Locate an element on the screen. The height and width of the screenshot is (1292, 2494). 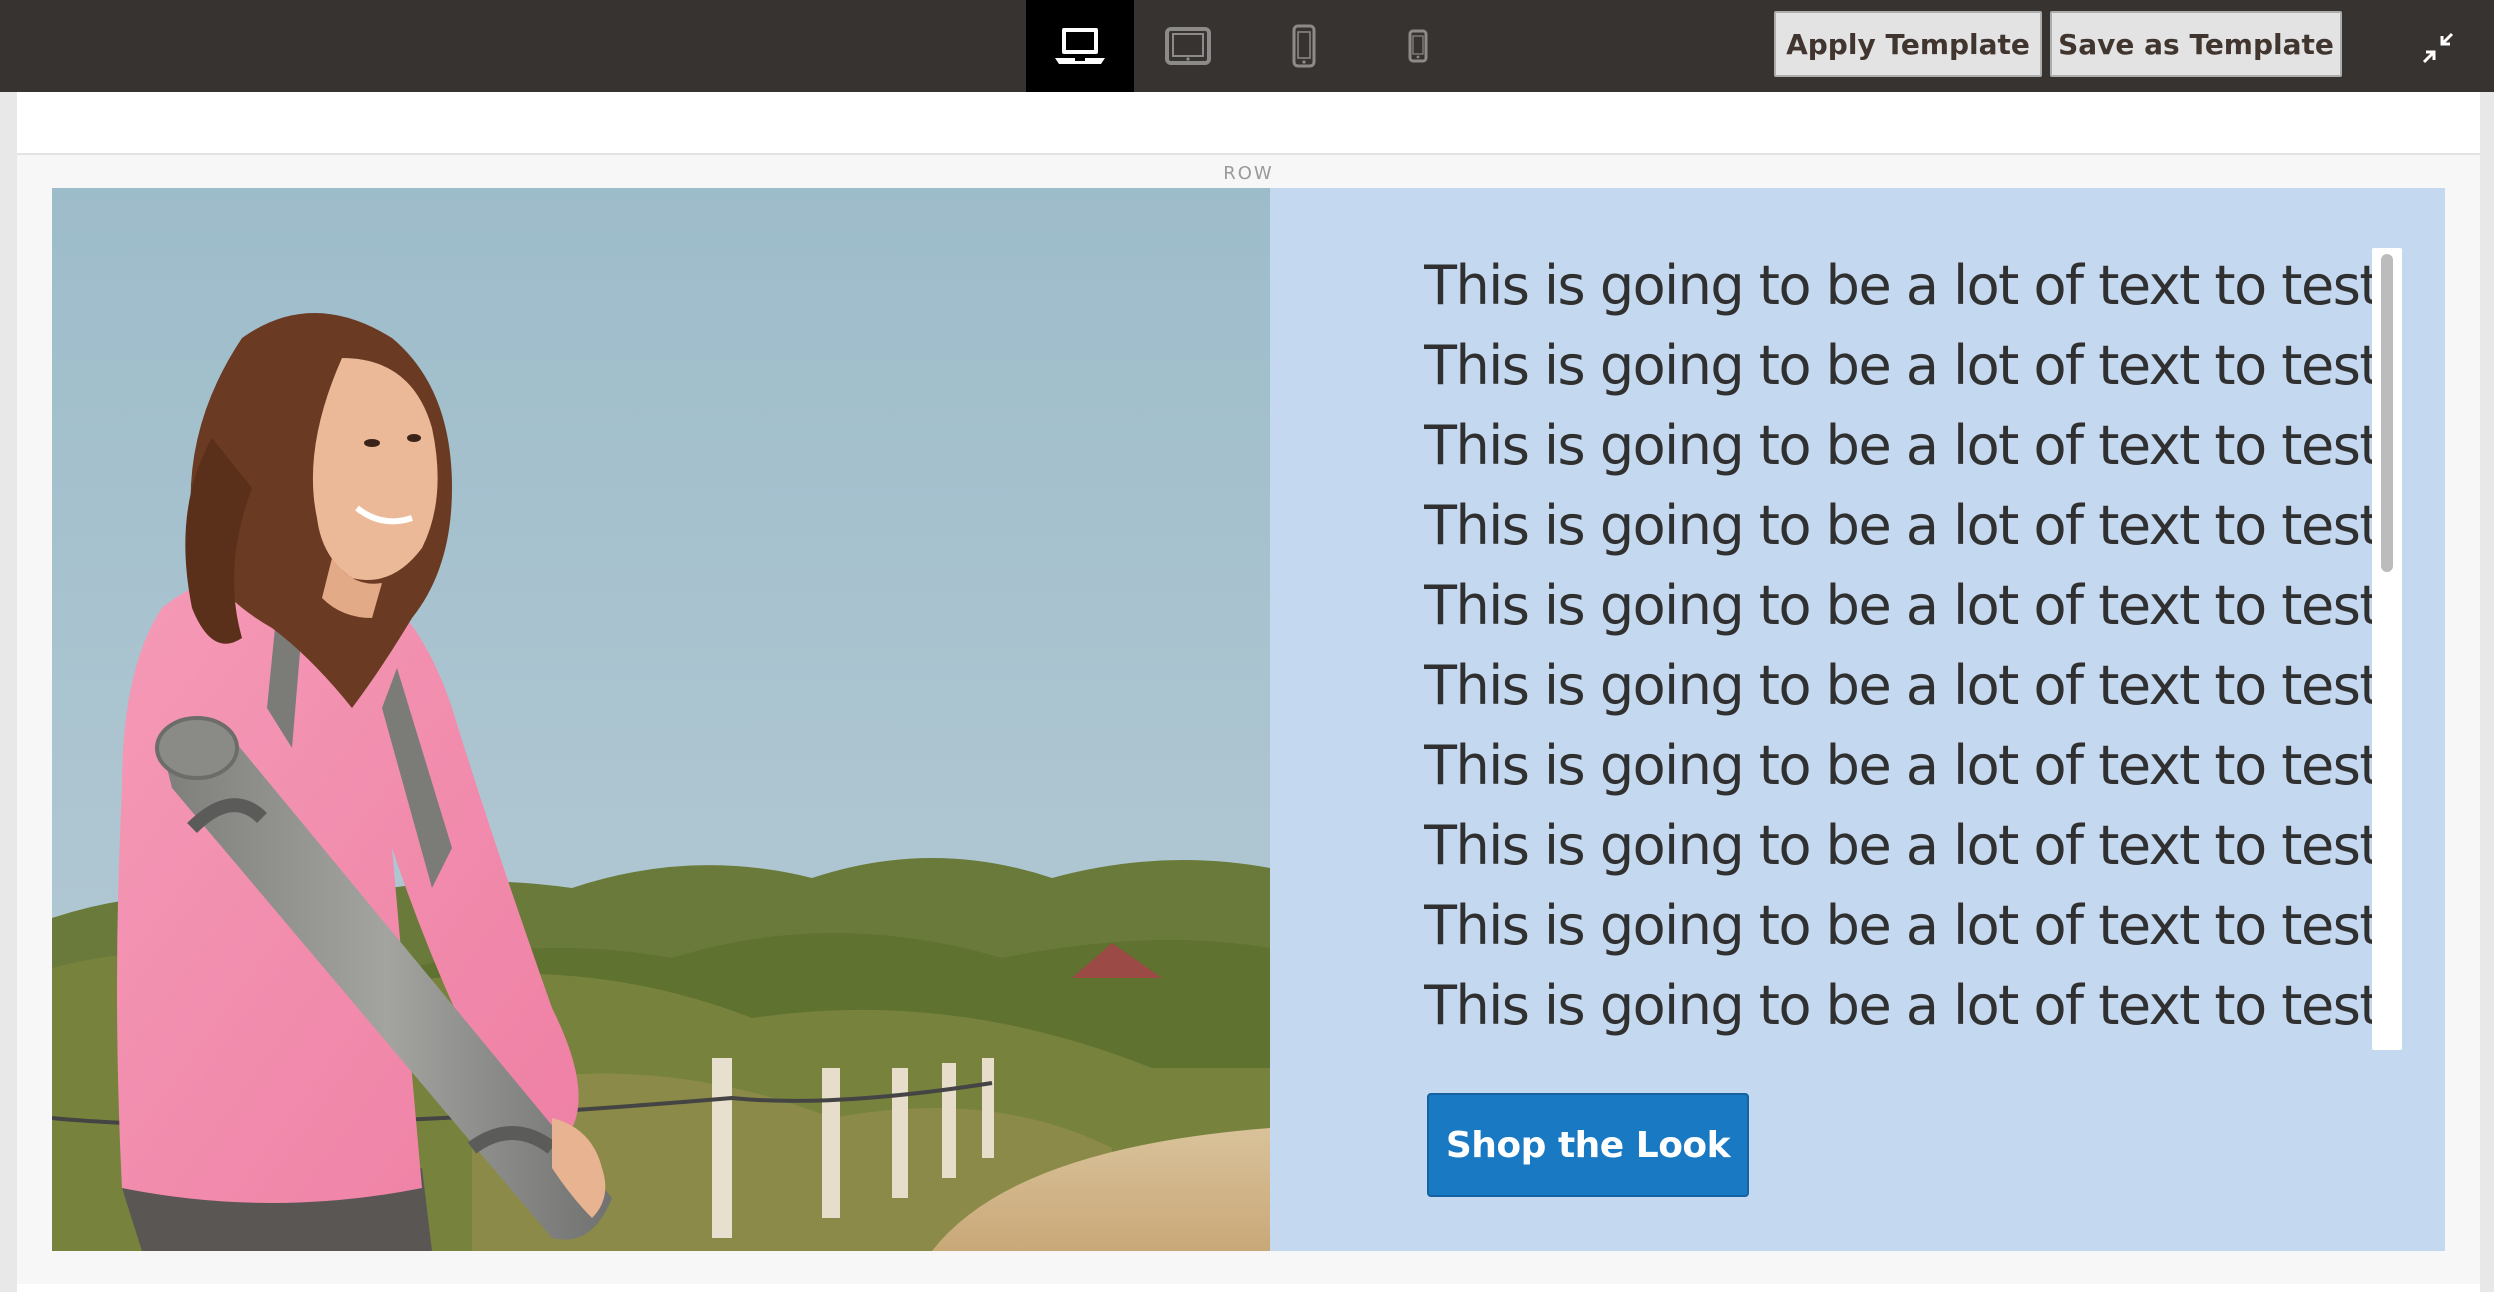
mobile-small-icon is located at coordinates (1418, 46).